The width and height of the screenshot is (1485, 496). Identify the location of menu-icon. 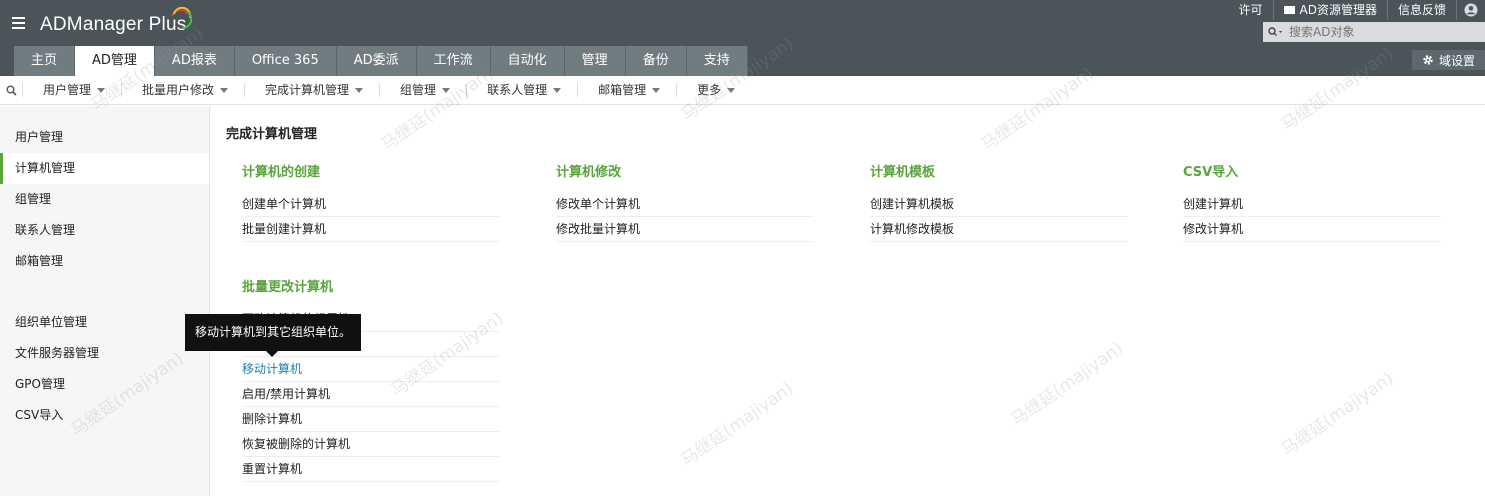
(18, 23).